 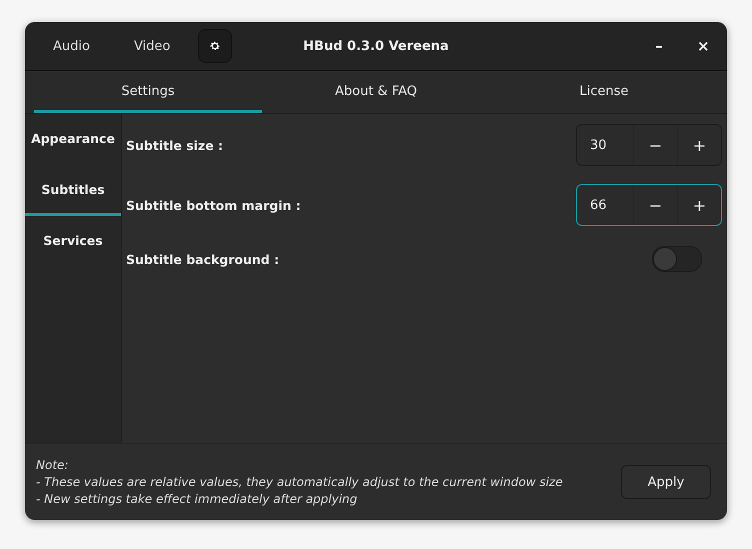 I want to click on header-button: Audio, so click(x=71, y=46).